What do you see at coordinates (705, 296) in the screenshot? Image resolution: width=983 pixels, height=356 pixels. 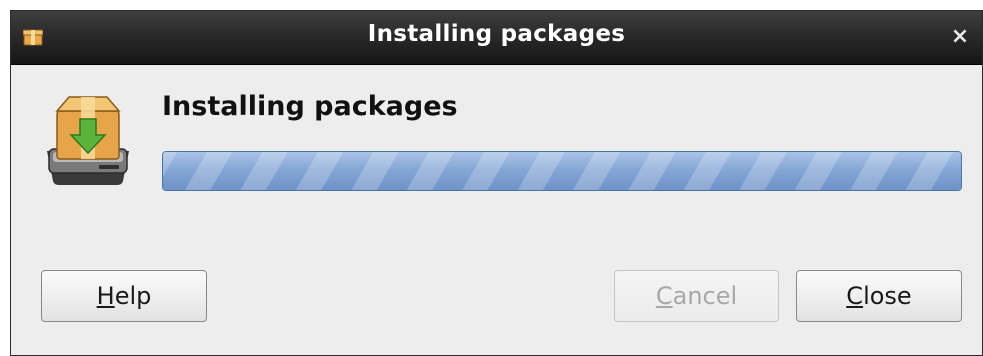 I see `cancel-button-label: ancel` at bounding box center [705, 296].